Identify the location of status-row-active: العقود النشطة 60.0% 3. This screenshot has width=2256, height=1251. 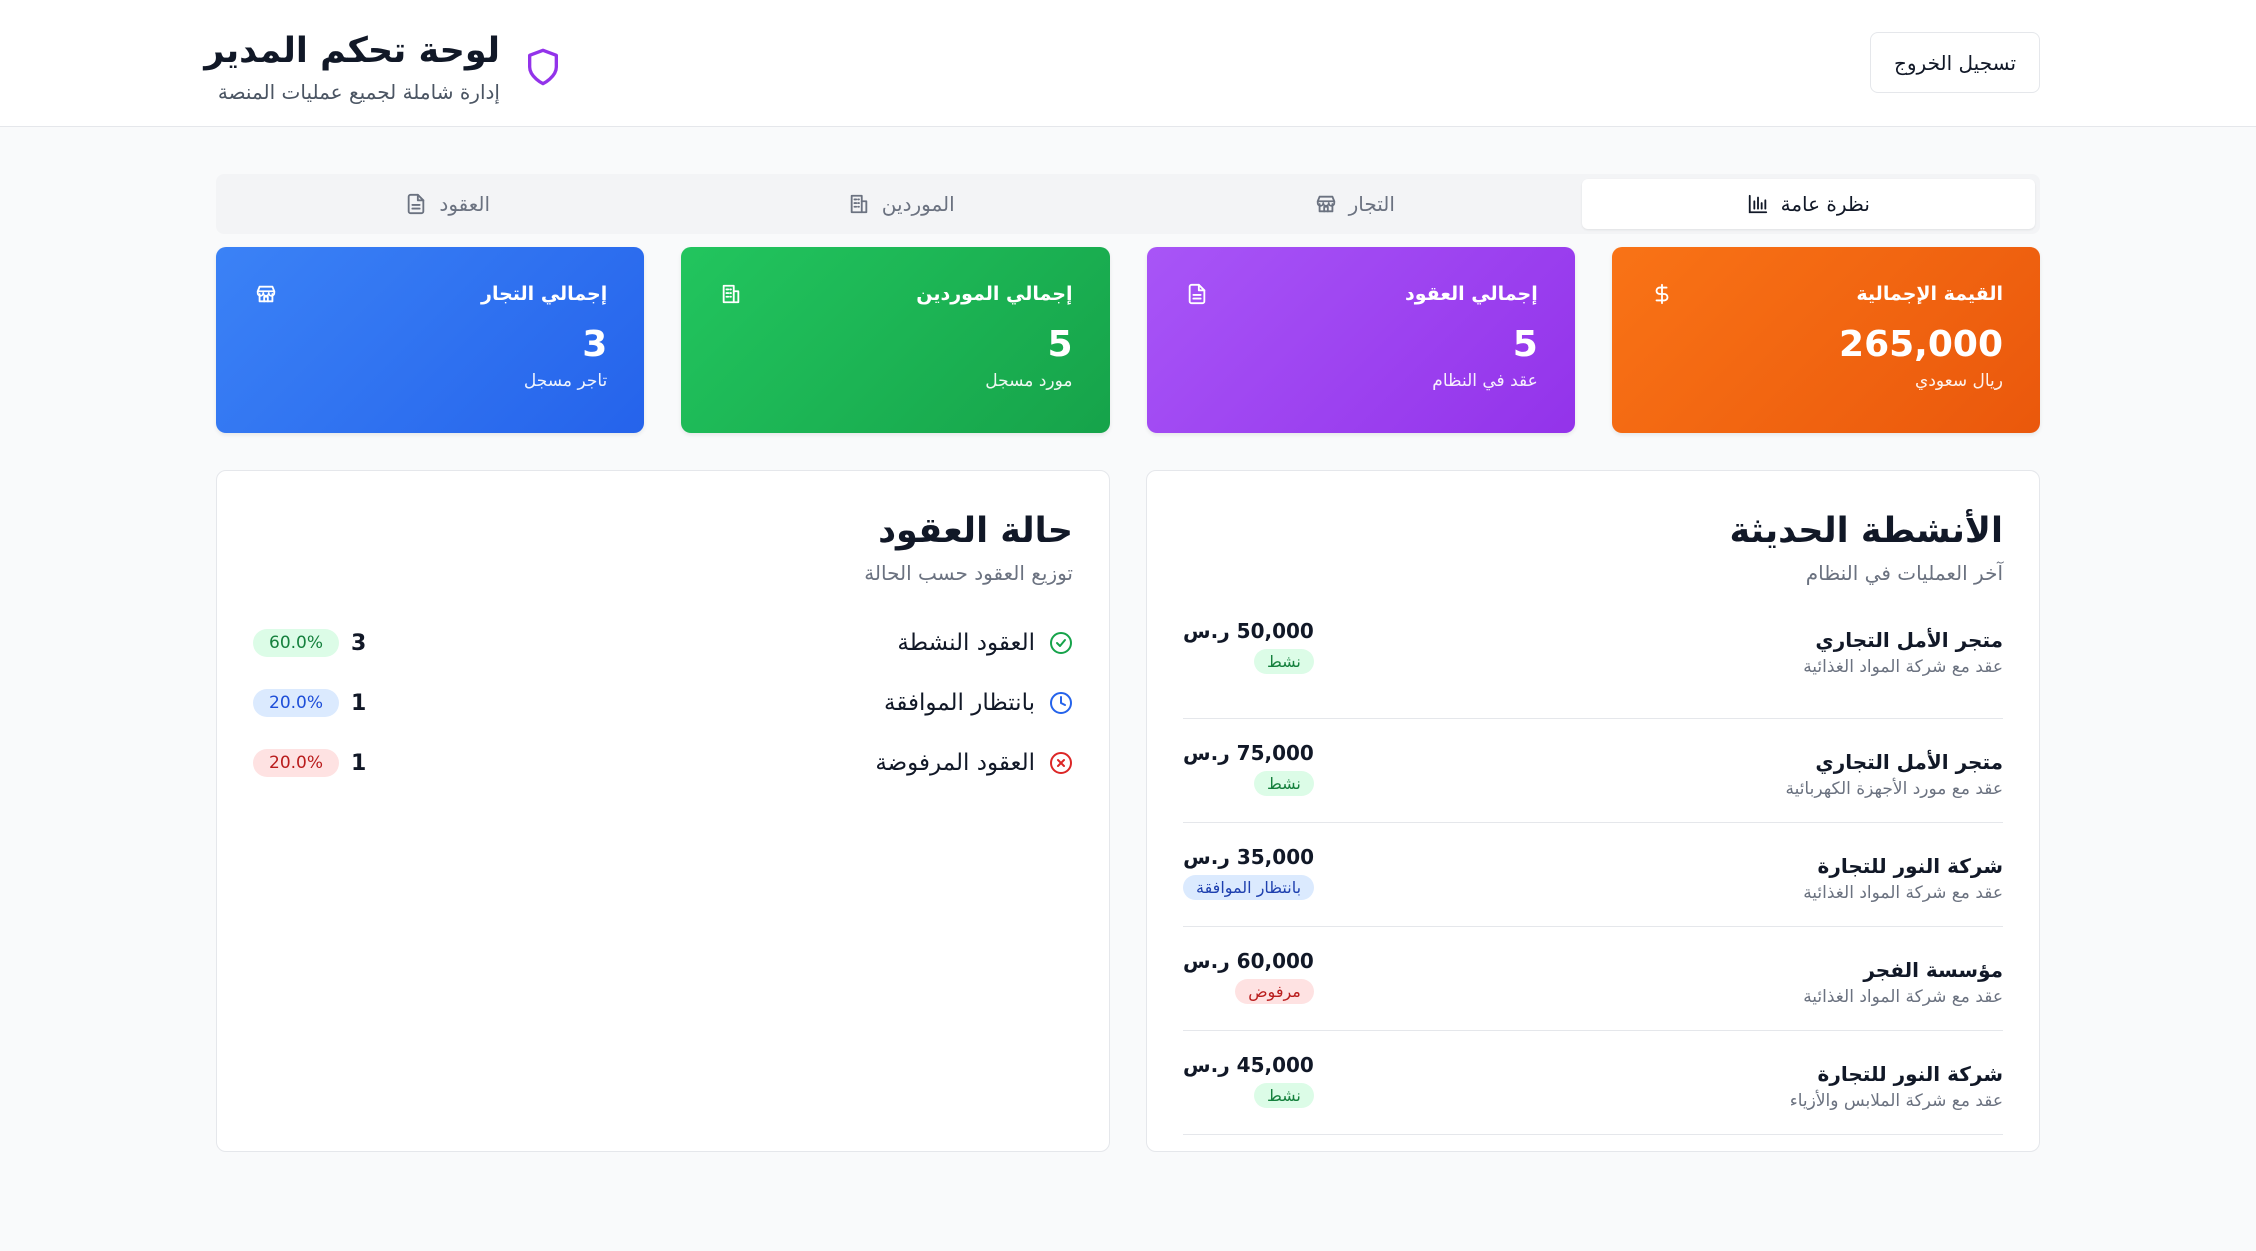
(663, 643).